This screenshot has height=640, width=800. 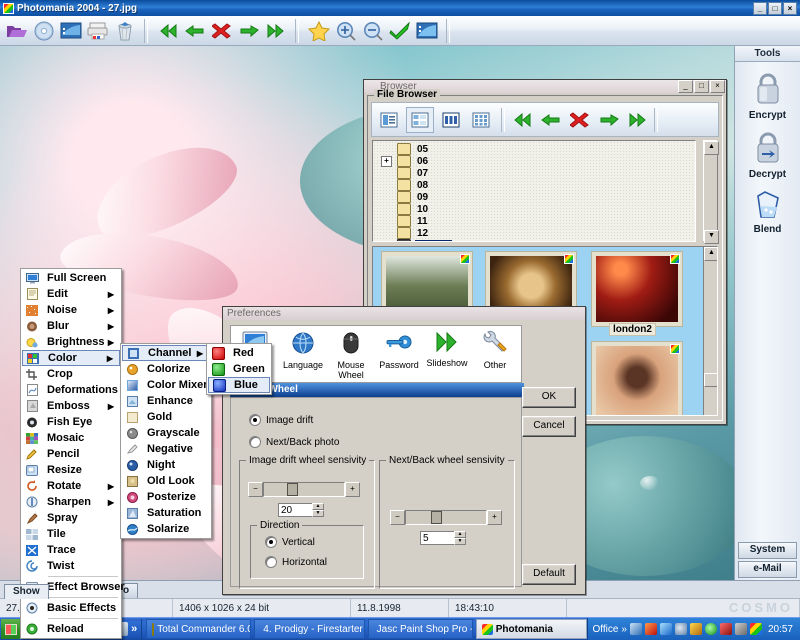 What do you see at coordinates (790, 8) in the screenshot?
I see `close-button: ×` at bounding box center [790, 8].